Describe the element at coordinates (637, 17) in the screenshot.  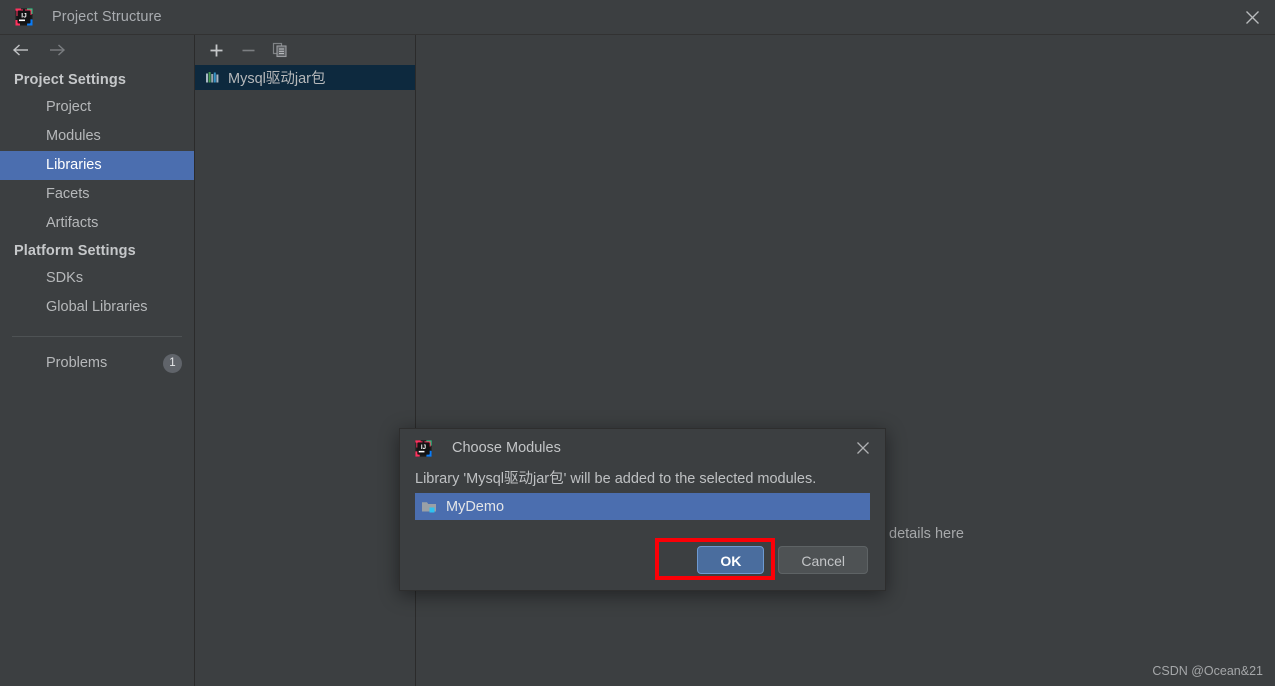
I see `window-titlebar: IJ Project Structure` at that location.